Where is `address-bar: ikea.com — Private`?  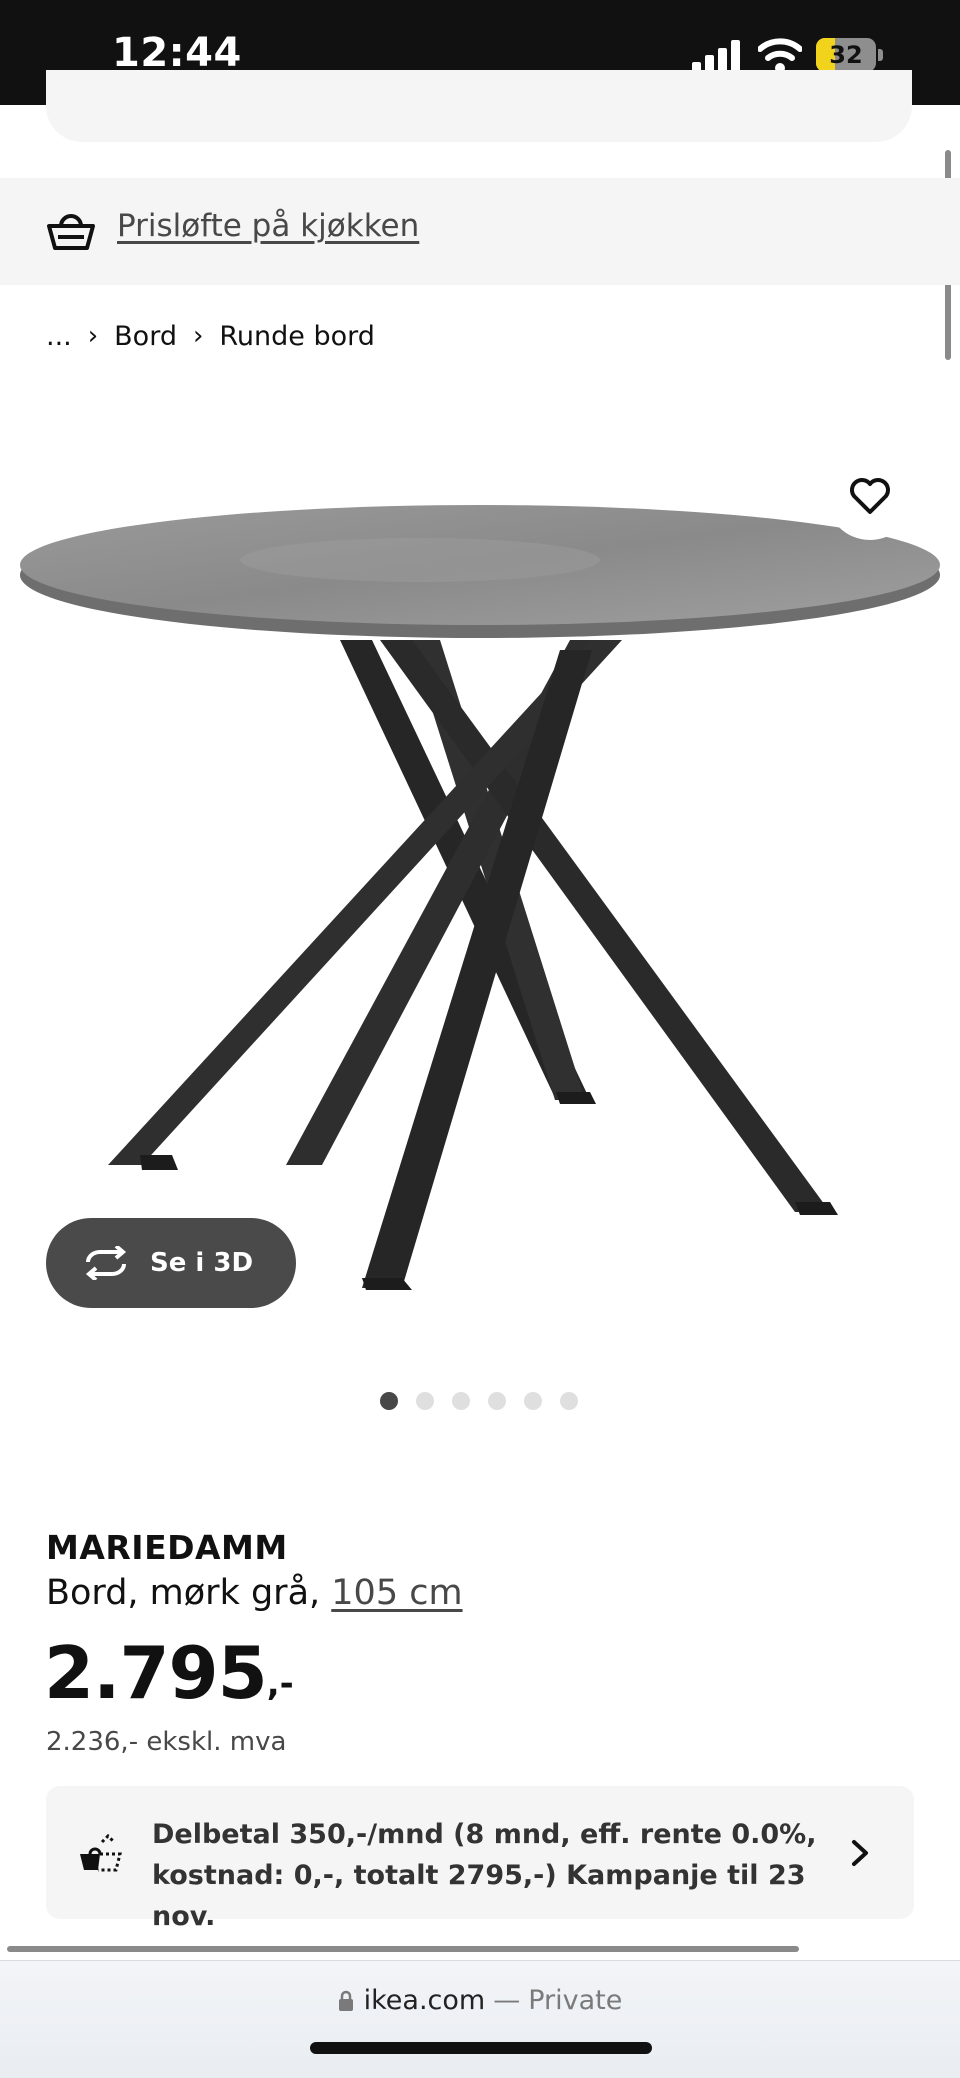 address-bar: ikea.com — Private is located at coordinates (480, 2000).